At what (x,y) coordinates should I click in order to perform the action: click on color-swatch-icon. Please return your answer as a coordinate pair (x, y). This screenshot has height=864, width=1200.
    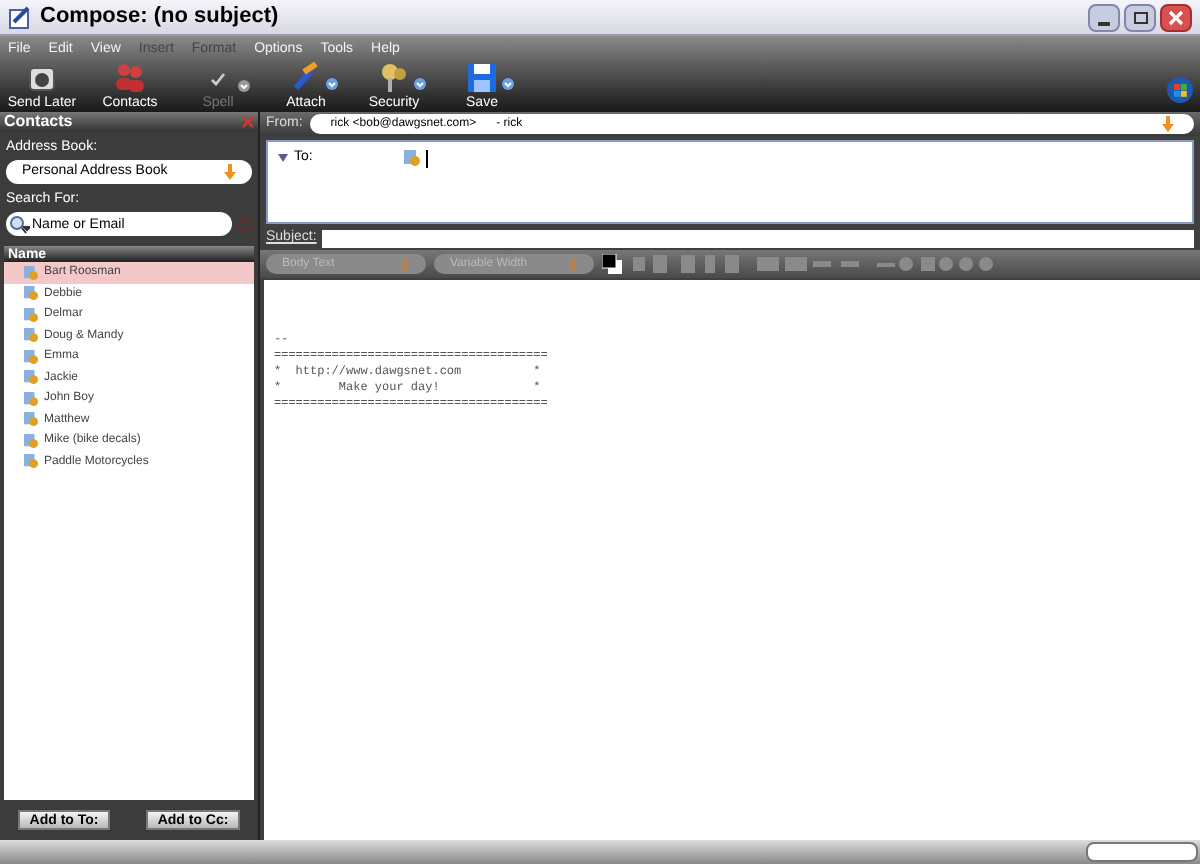
    Looking at the image, I should click on (612, 264).